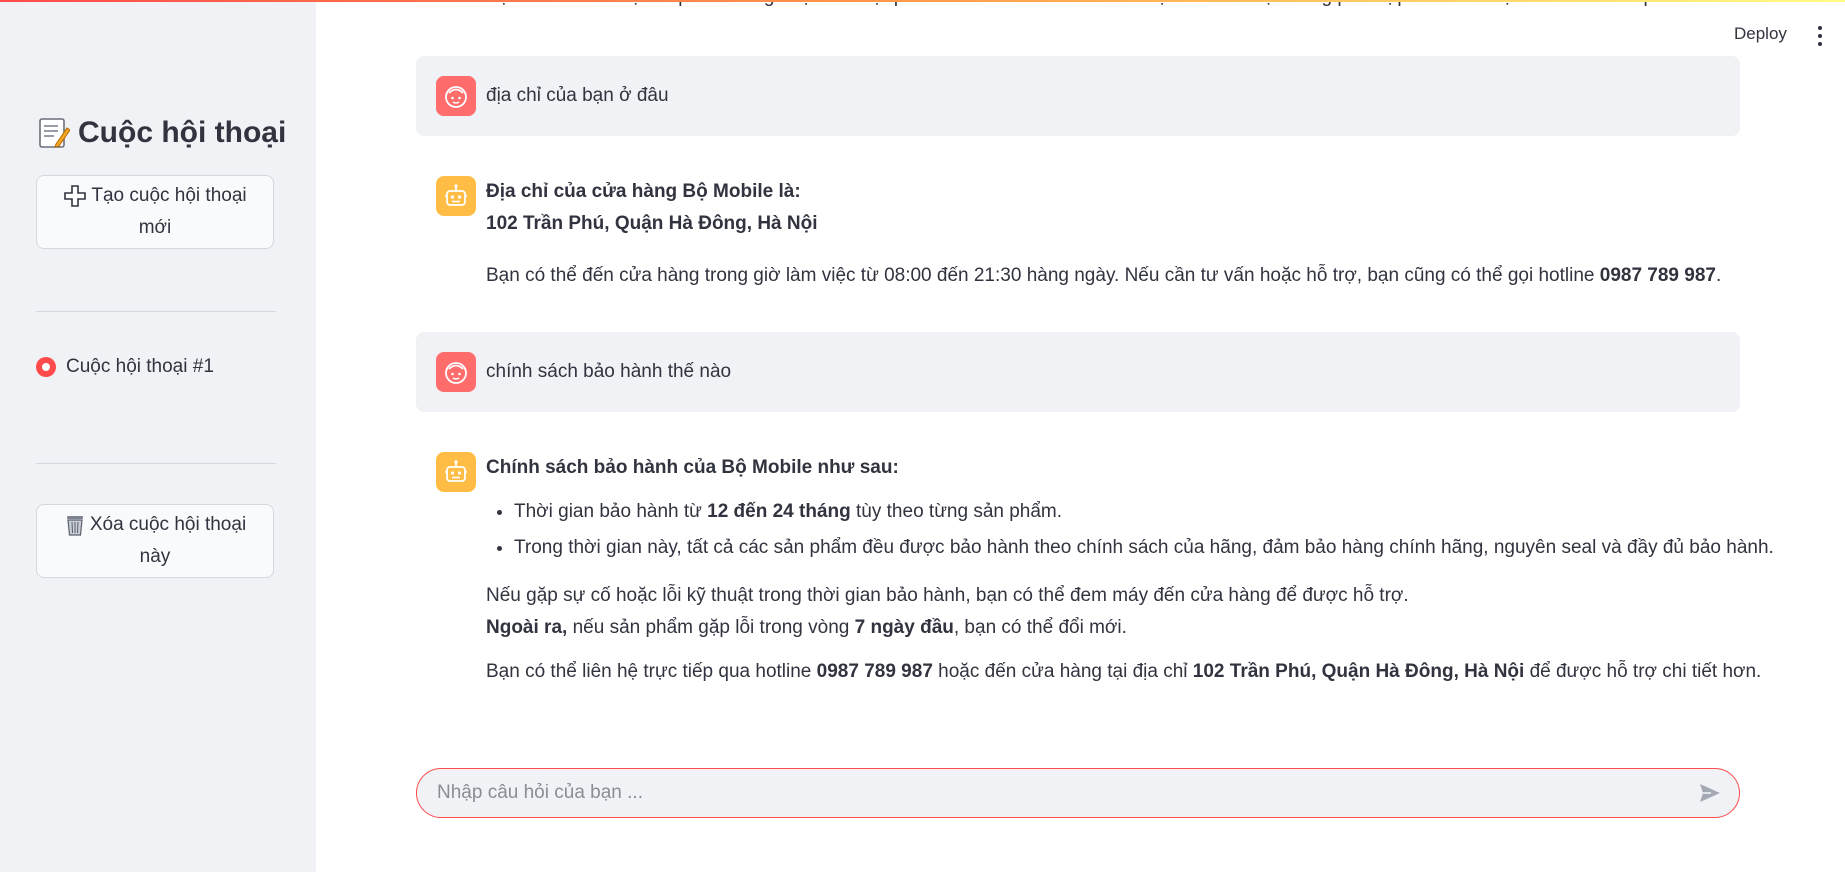  Describe the element at coordinates (46, 367) in the screenshot. I see `radio-selected-icon` at that location.